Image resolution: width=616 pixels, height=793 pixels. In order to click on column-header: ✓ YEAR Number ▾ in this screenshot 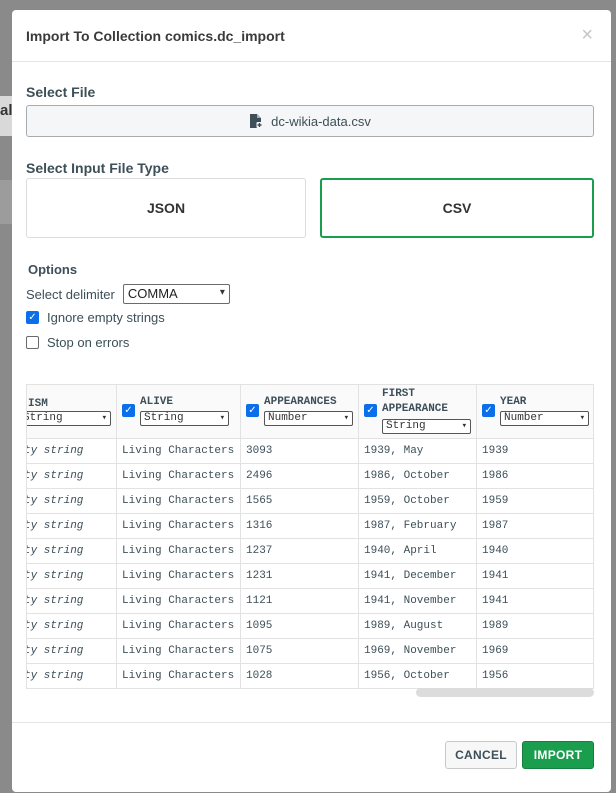, I will do `click(535, 412)`.